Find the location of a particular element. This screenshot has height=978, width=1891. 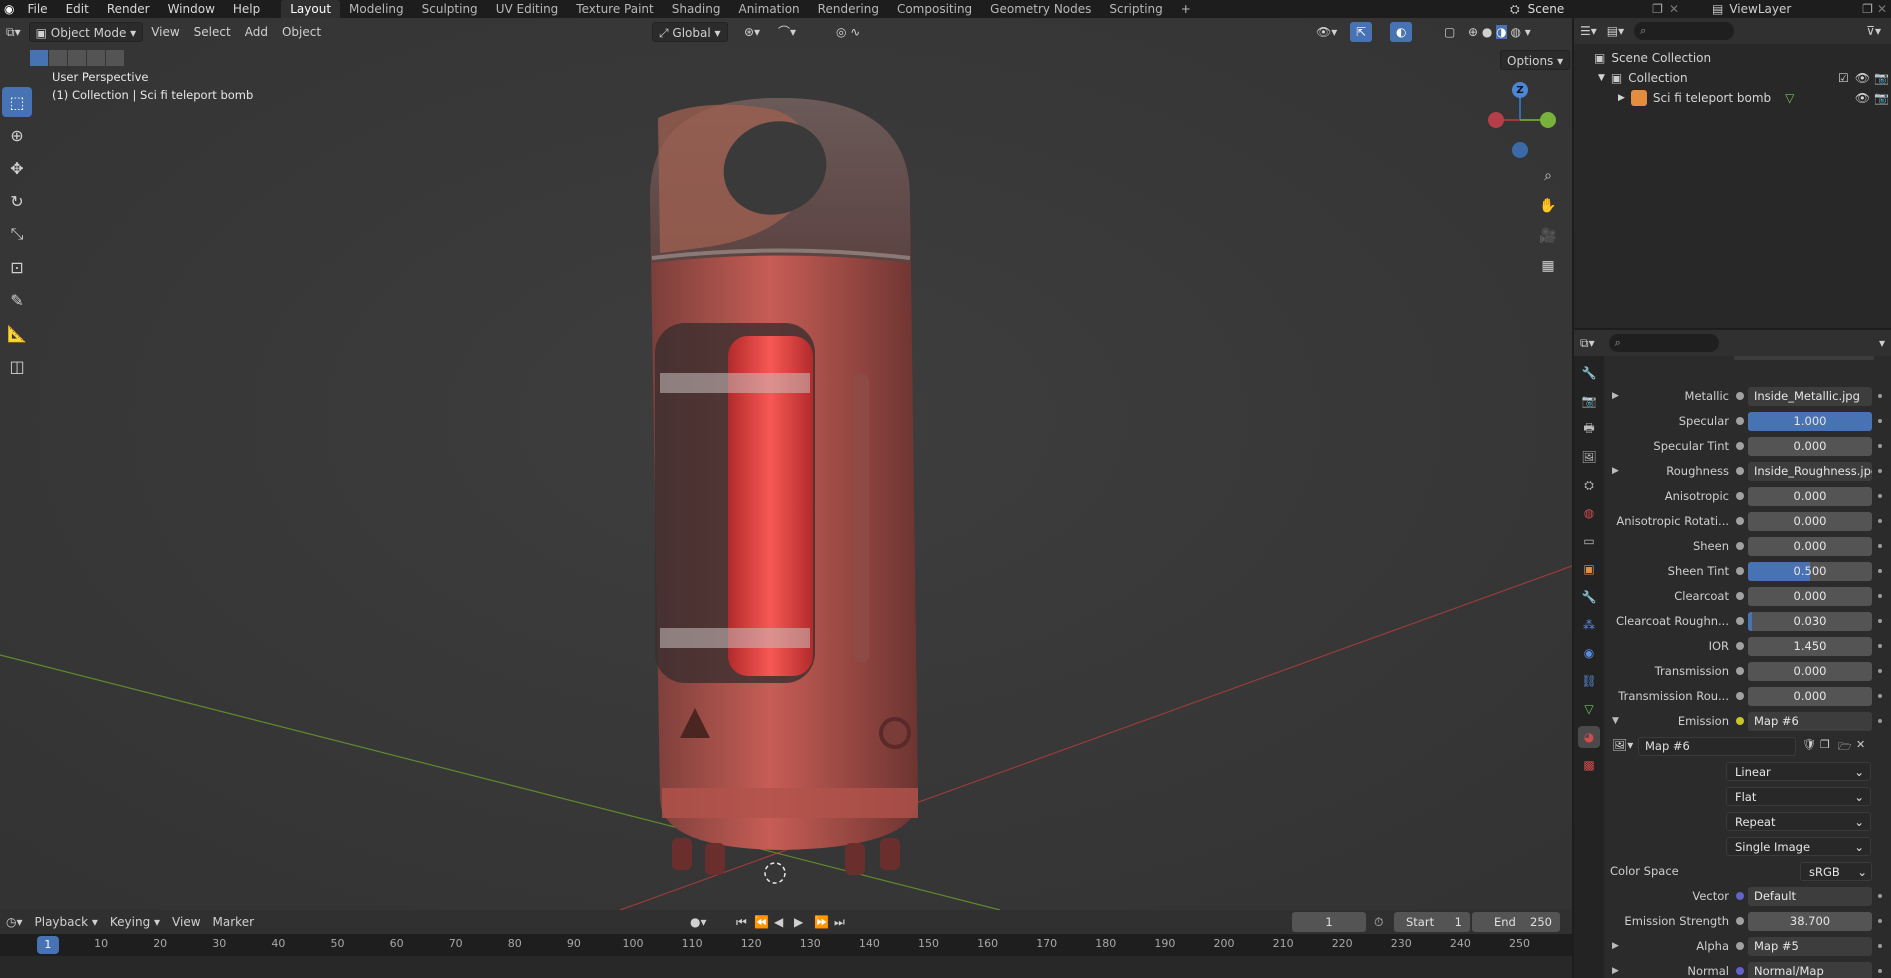

number-field: 0.030 is located at coordinates (1810, 621).